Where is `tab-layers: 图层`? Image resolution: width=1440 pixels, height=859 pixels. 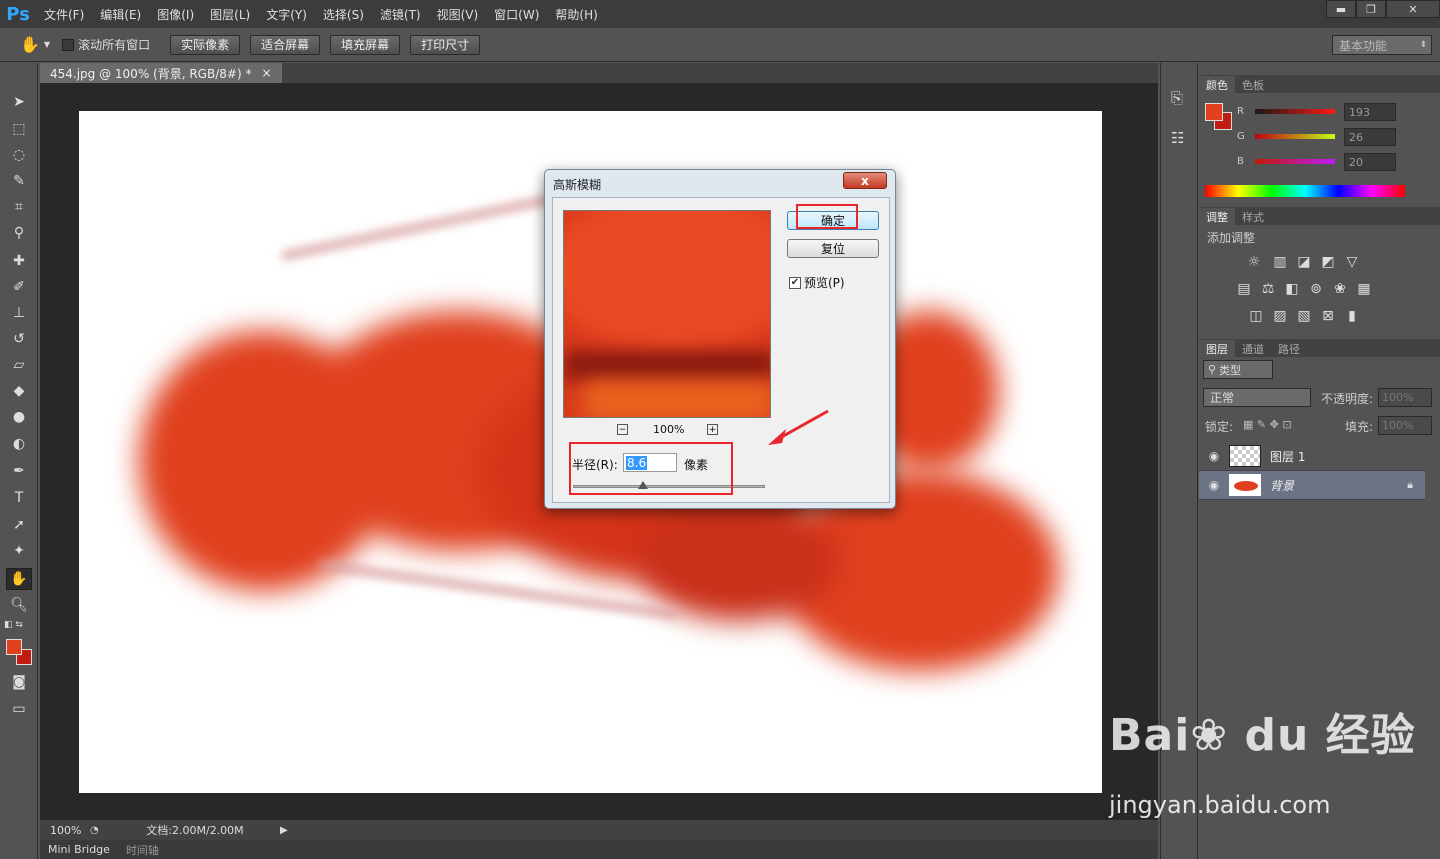
tab-layers: 图层 is located at coordinates (1217, 348).